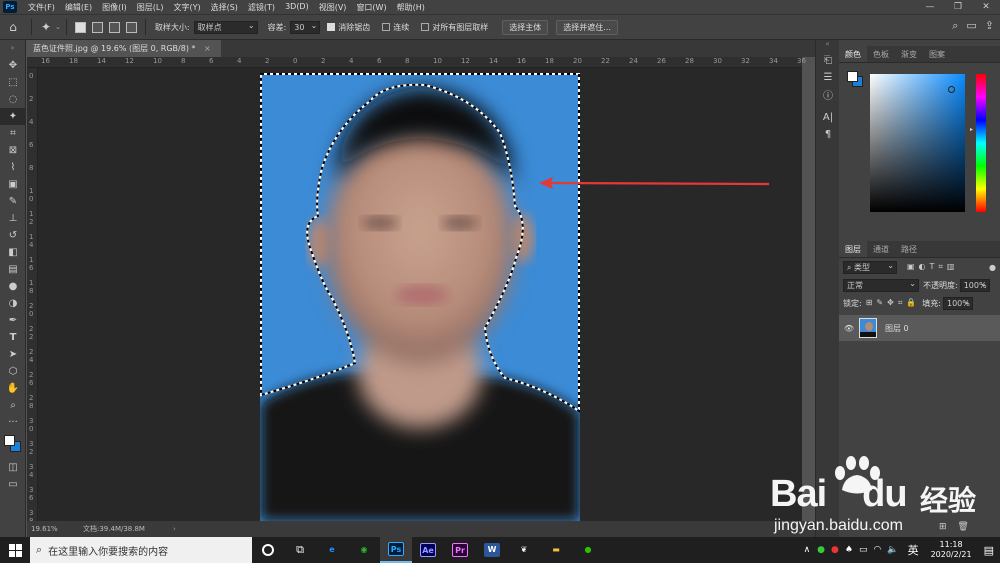 This screenshot has height=563, width=1000. Describe the element at coordinates (957, 303) in the screenshot. I see `fill-input: 100%` at that location.